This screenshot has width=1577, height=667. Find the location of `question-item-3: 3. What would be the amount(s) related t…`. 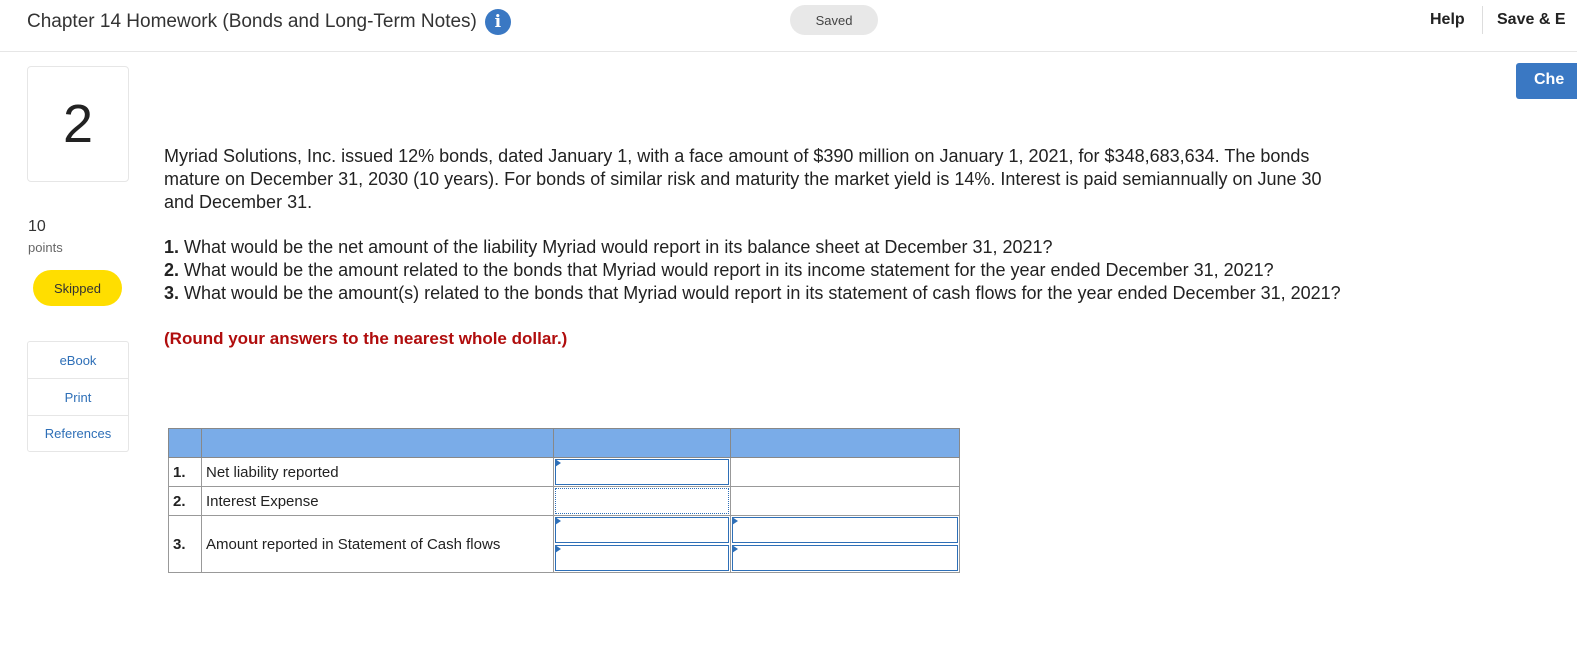

question-item-3: 3. What would be the amount(s) related t… is located at coordinates (754, 293).